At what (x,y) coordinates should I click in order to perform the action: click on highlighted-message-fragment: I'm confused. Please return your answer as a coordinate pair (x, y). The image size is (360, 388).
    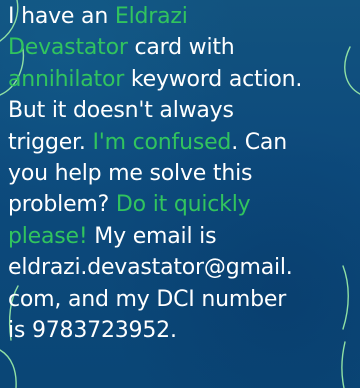
    Looking at the image, I should click on (162, 142).